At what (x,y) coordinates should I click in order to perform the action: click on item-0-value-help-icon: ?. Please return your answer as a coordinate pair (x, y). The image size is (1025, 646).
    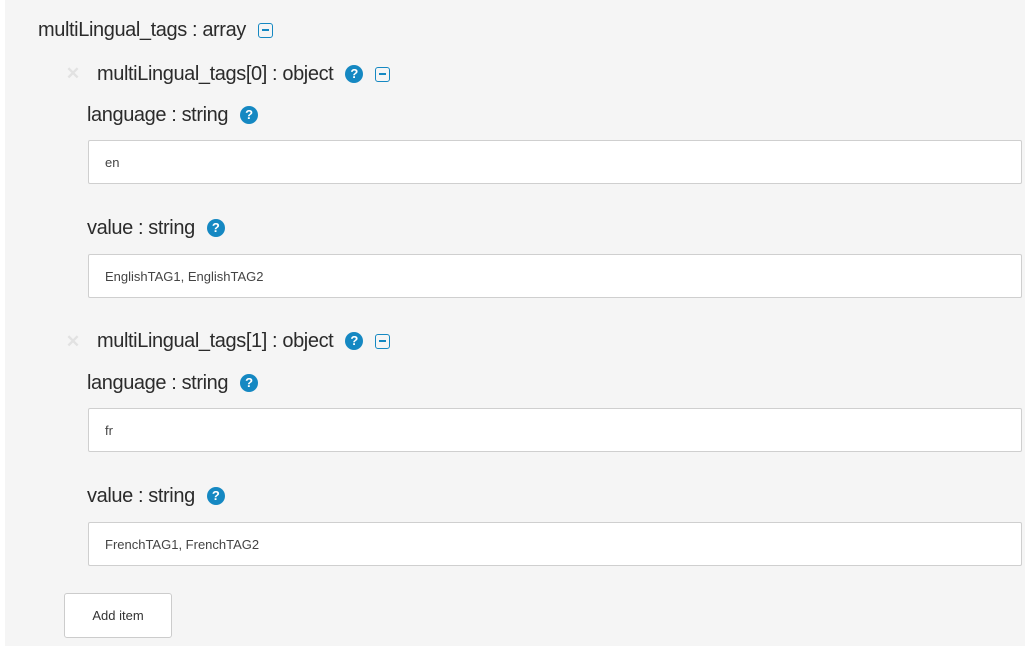
    Looking at the image, I should click on (215, 228).